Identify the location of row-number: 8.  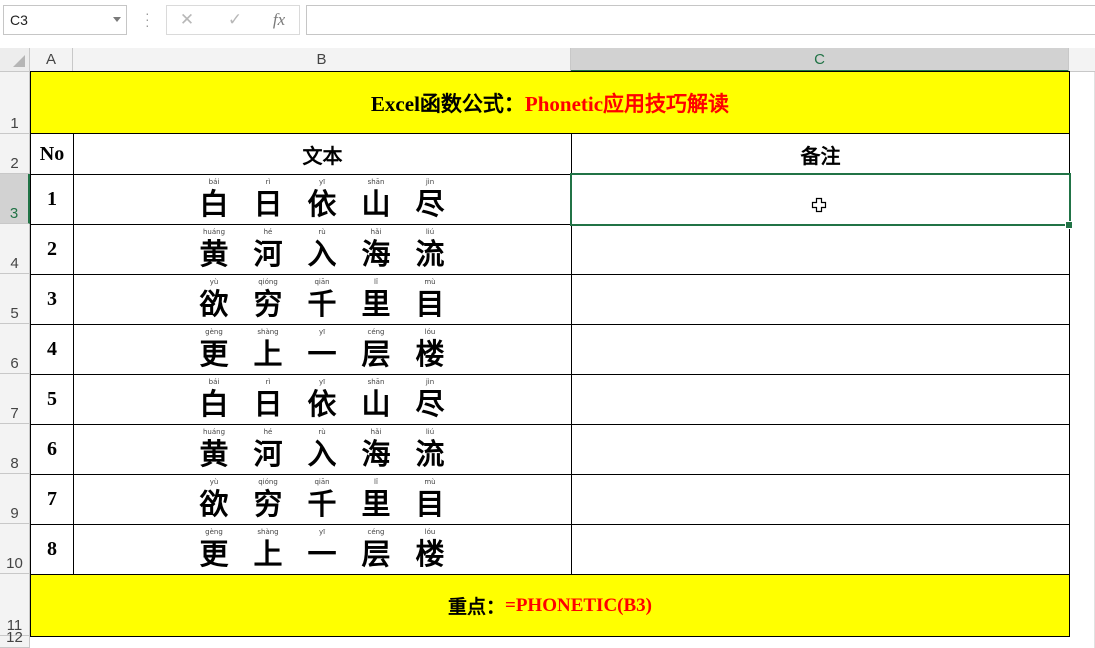
(52, 549).